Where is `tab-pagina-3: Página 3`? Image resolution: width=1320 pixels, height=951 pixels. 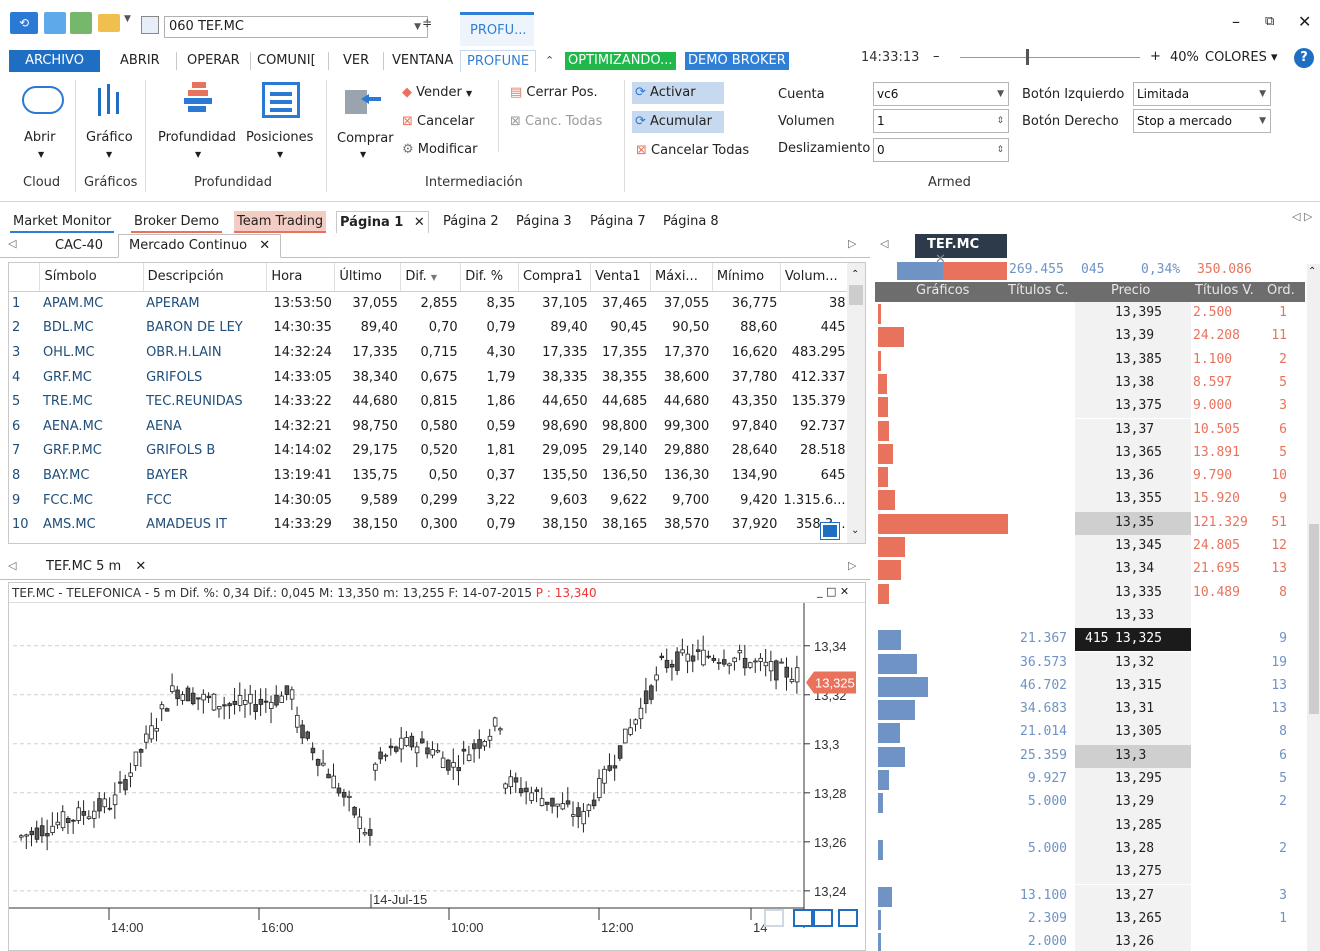 tab-pagina-3: Página 3 is located at coordinates (544, 222).